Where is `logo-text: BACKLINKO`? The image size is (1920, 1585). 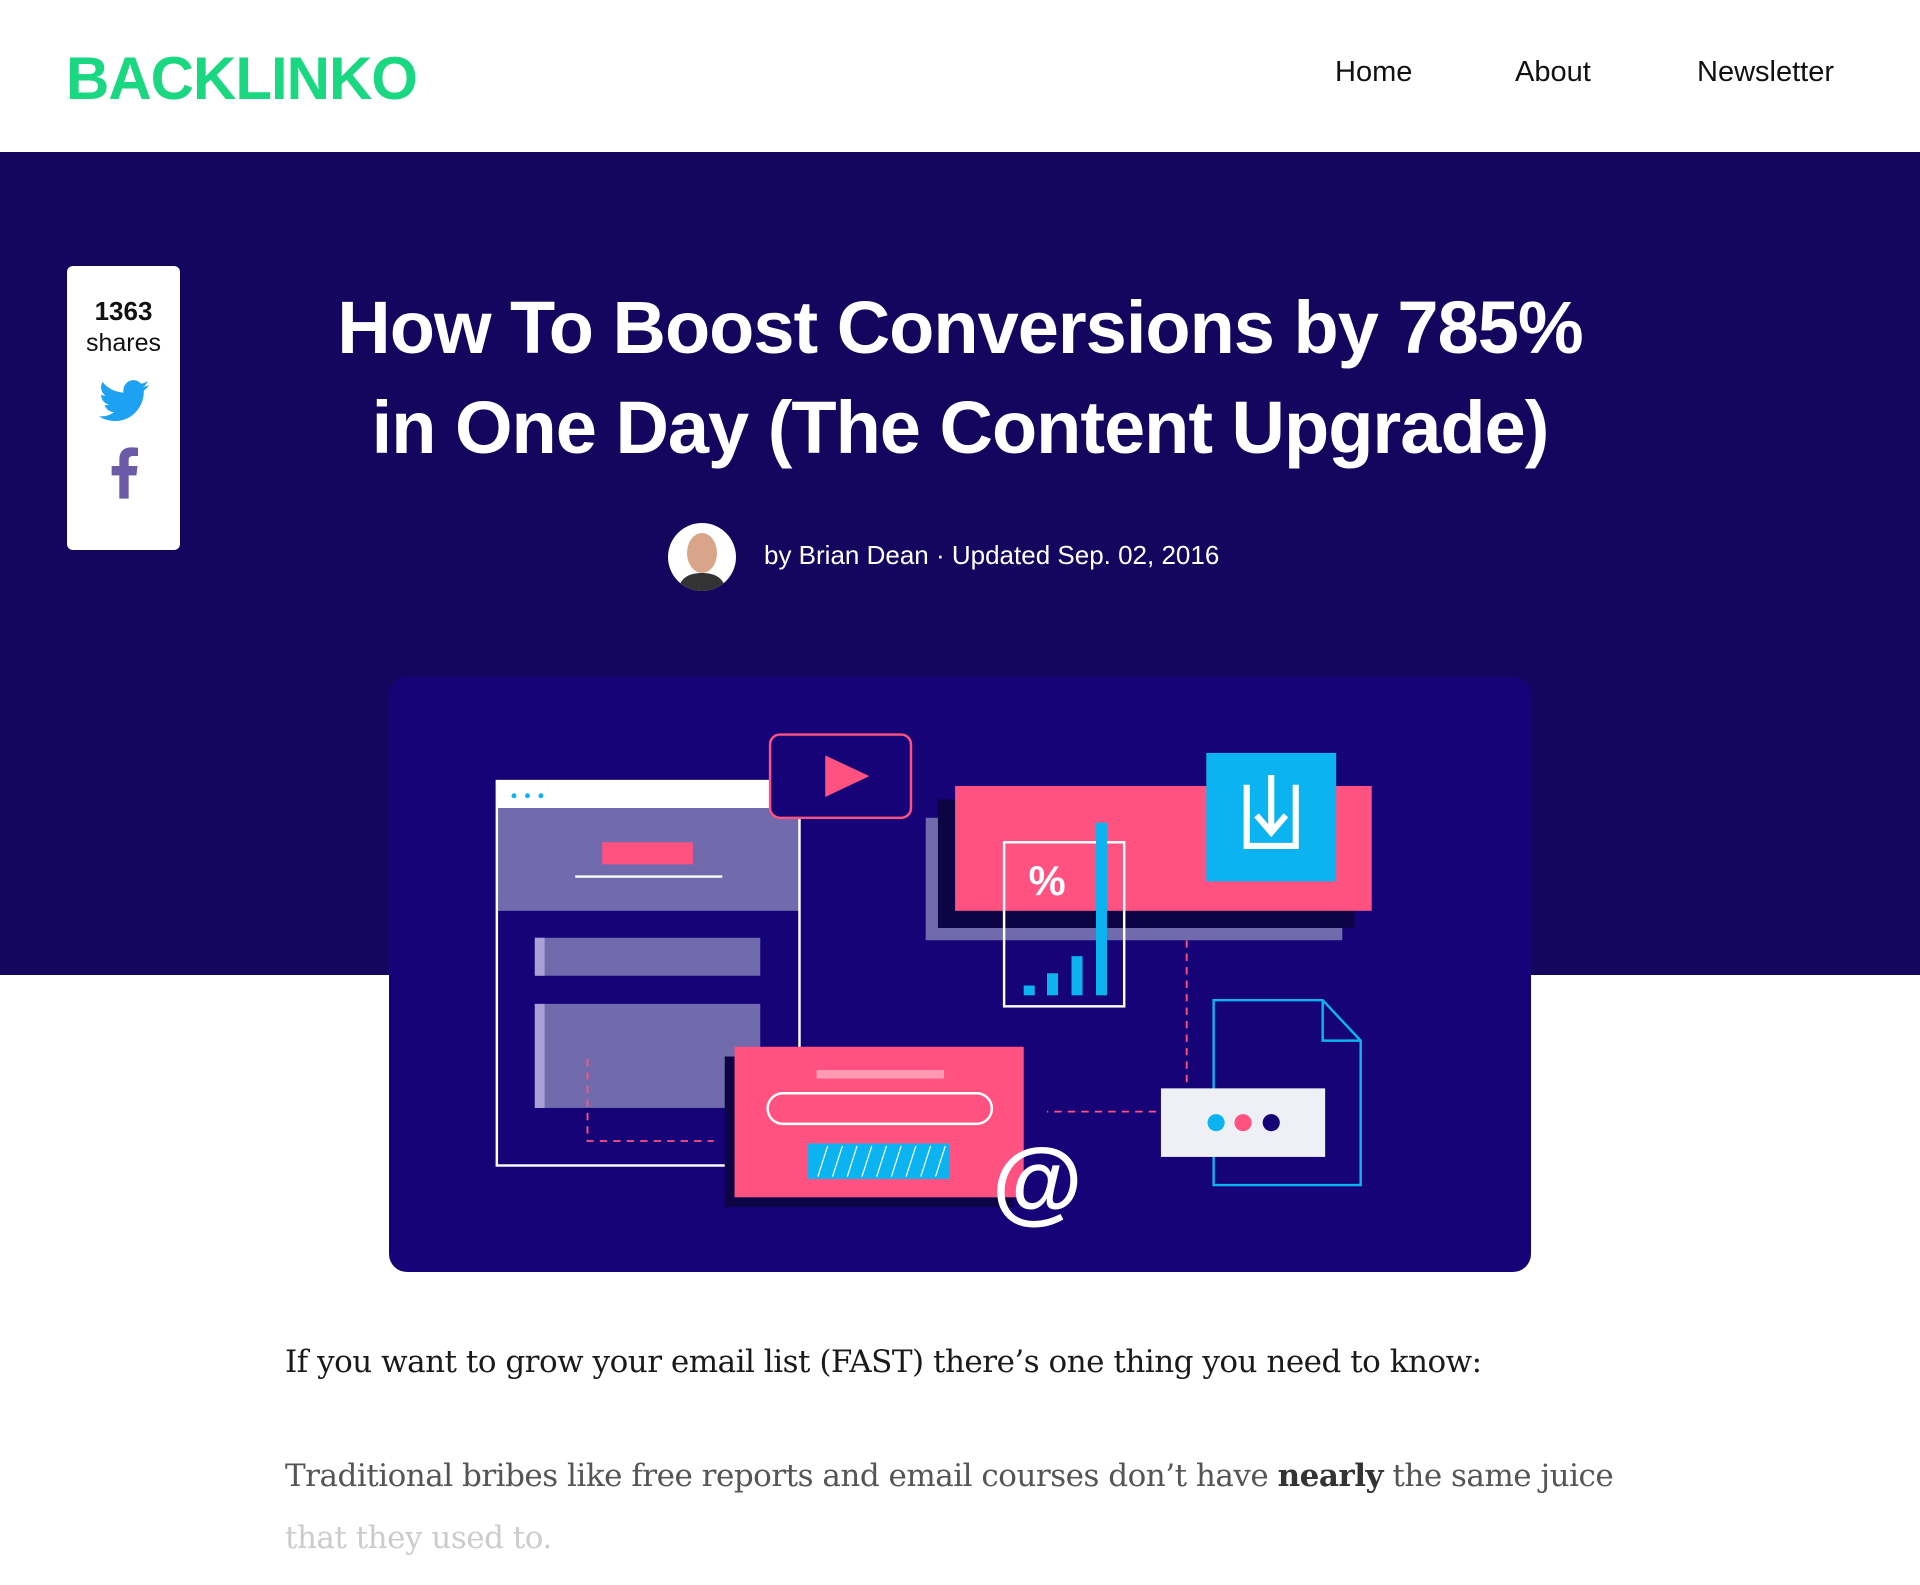 logo-text: BACKLINKO is located at coordinates (242, 78).